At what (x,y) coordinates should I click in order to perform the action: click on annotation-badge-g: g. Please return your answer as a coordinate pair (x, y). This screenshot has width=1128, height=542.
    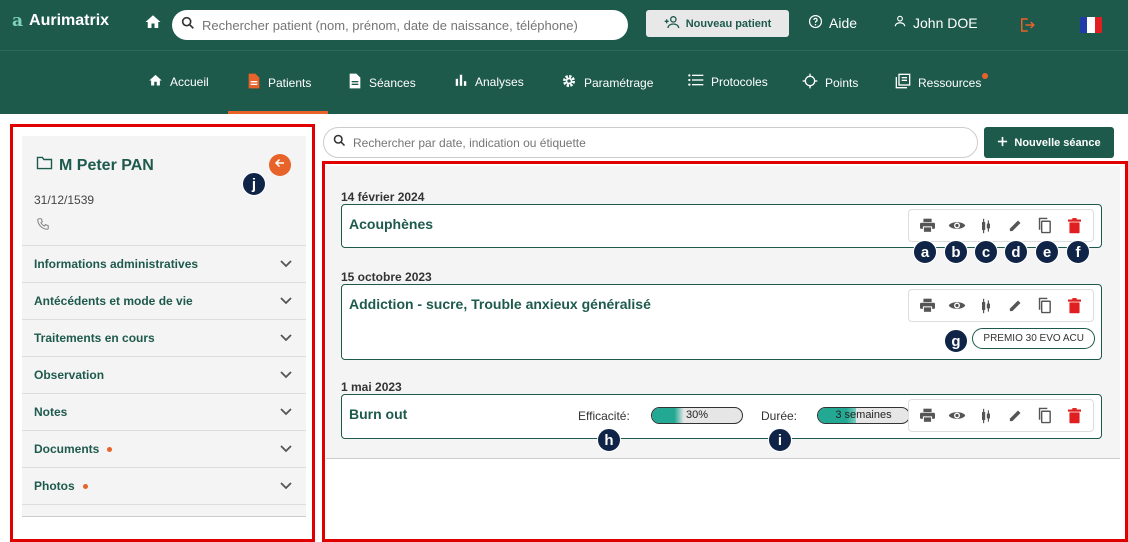
    Looking at the image, I should click on (956, 341).